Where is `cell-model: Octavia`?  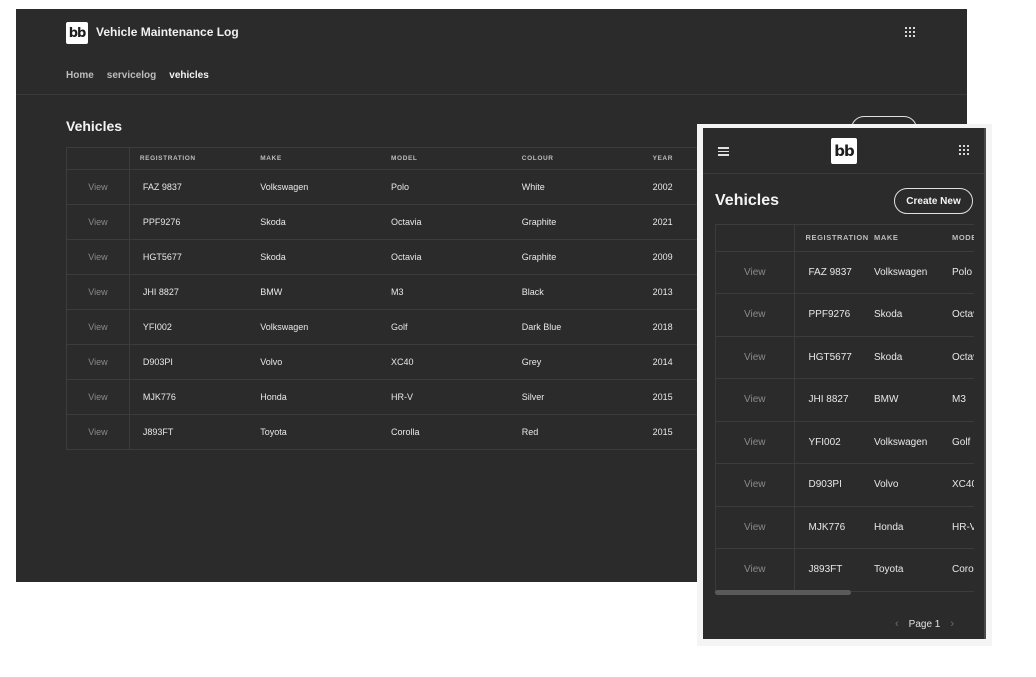 cell-model: Octavia is located at coordinates (963, 315).